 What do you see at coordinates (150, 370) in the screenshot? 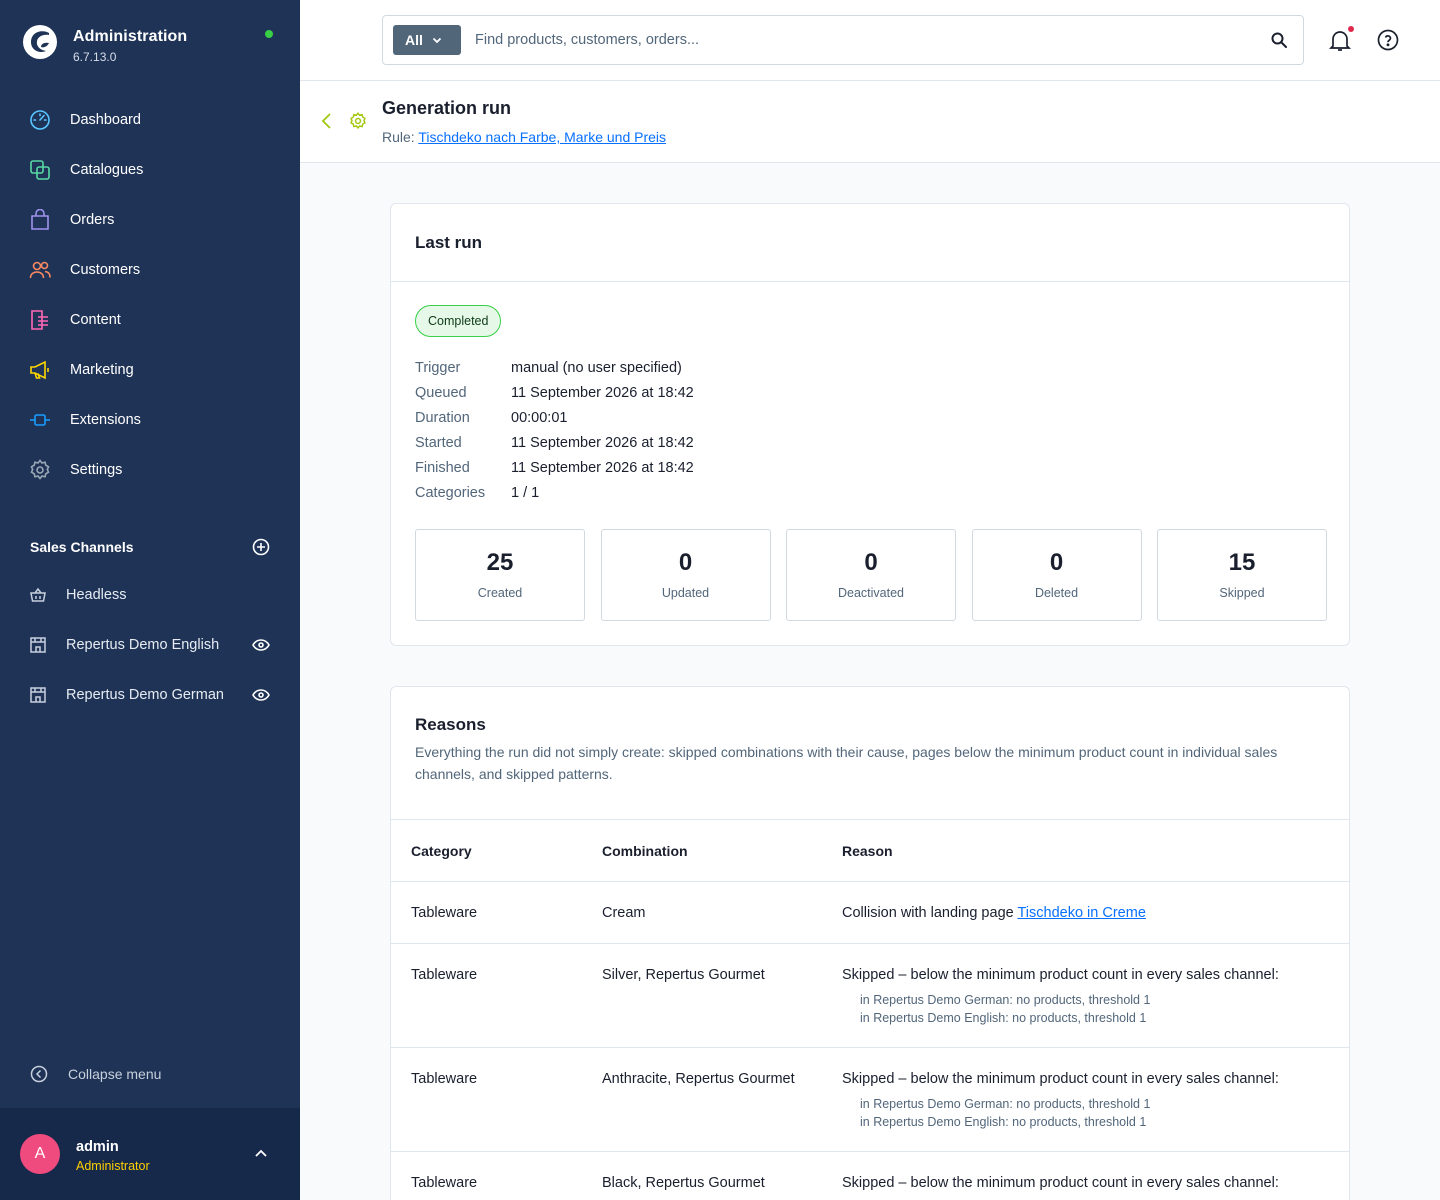
I see `nav-item-marketing: Marketing` at bounding box center [150, 370].